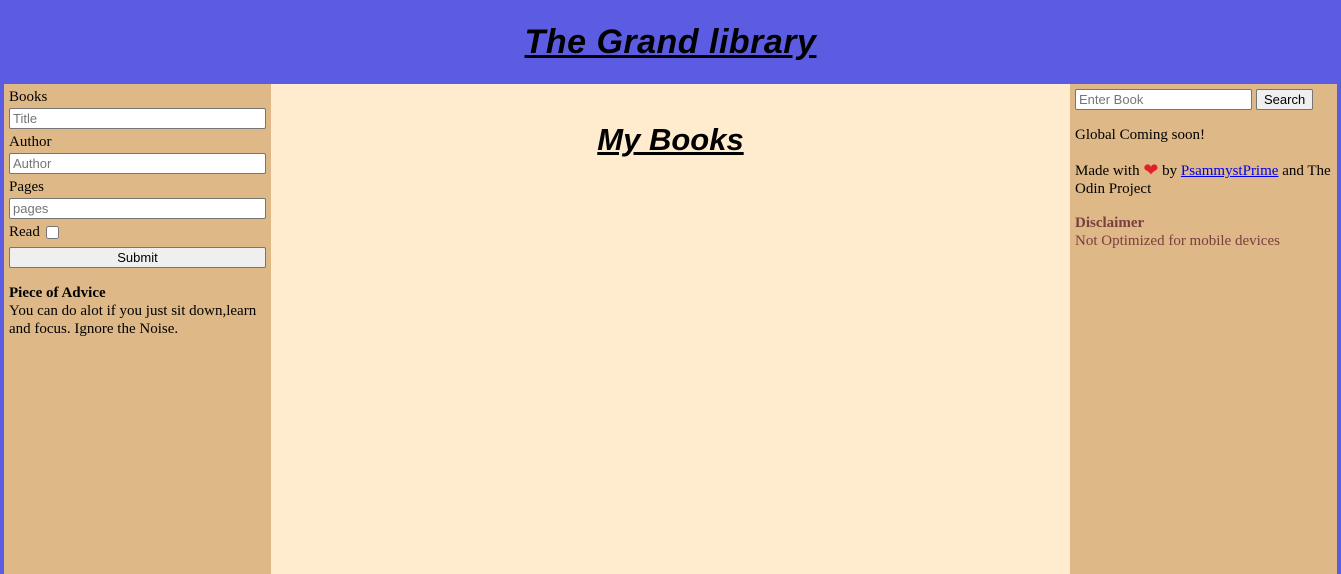  Describe the element at coordinates (1170, 171) in the screenshot. I see `by-text: by` at that location.